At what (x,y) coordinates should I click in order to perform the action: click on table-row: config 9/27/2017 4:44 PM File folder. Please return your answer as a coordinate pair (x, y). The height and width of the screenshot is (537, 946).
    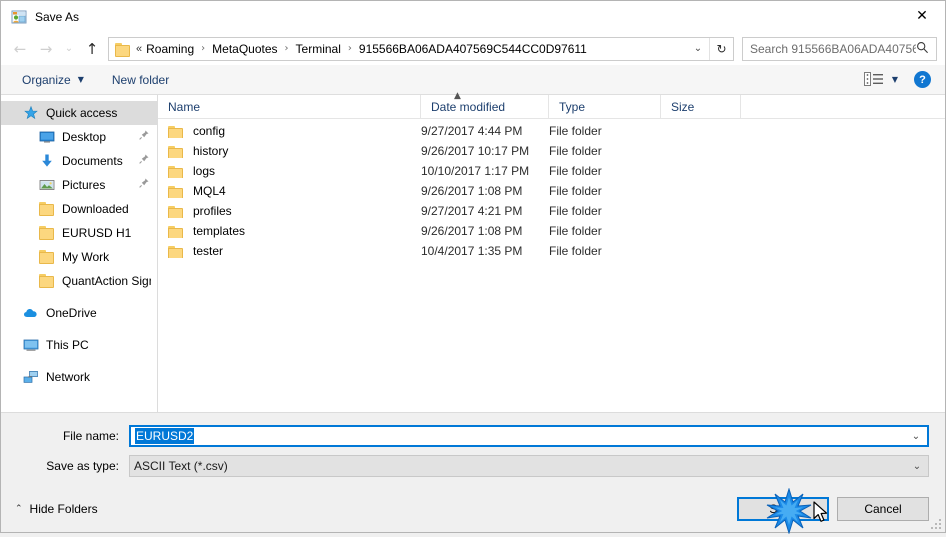
    Looking at the image, I should click on (551, 131).